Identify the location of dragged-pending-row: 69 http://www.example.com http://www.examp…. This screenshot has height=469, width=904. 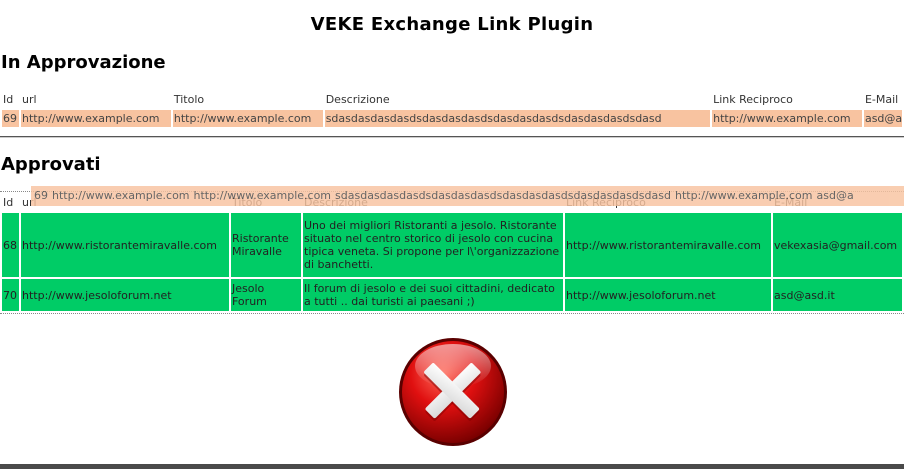
(467, 196).